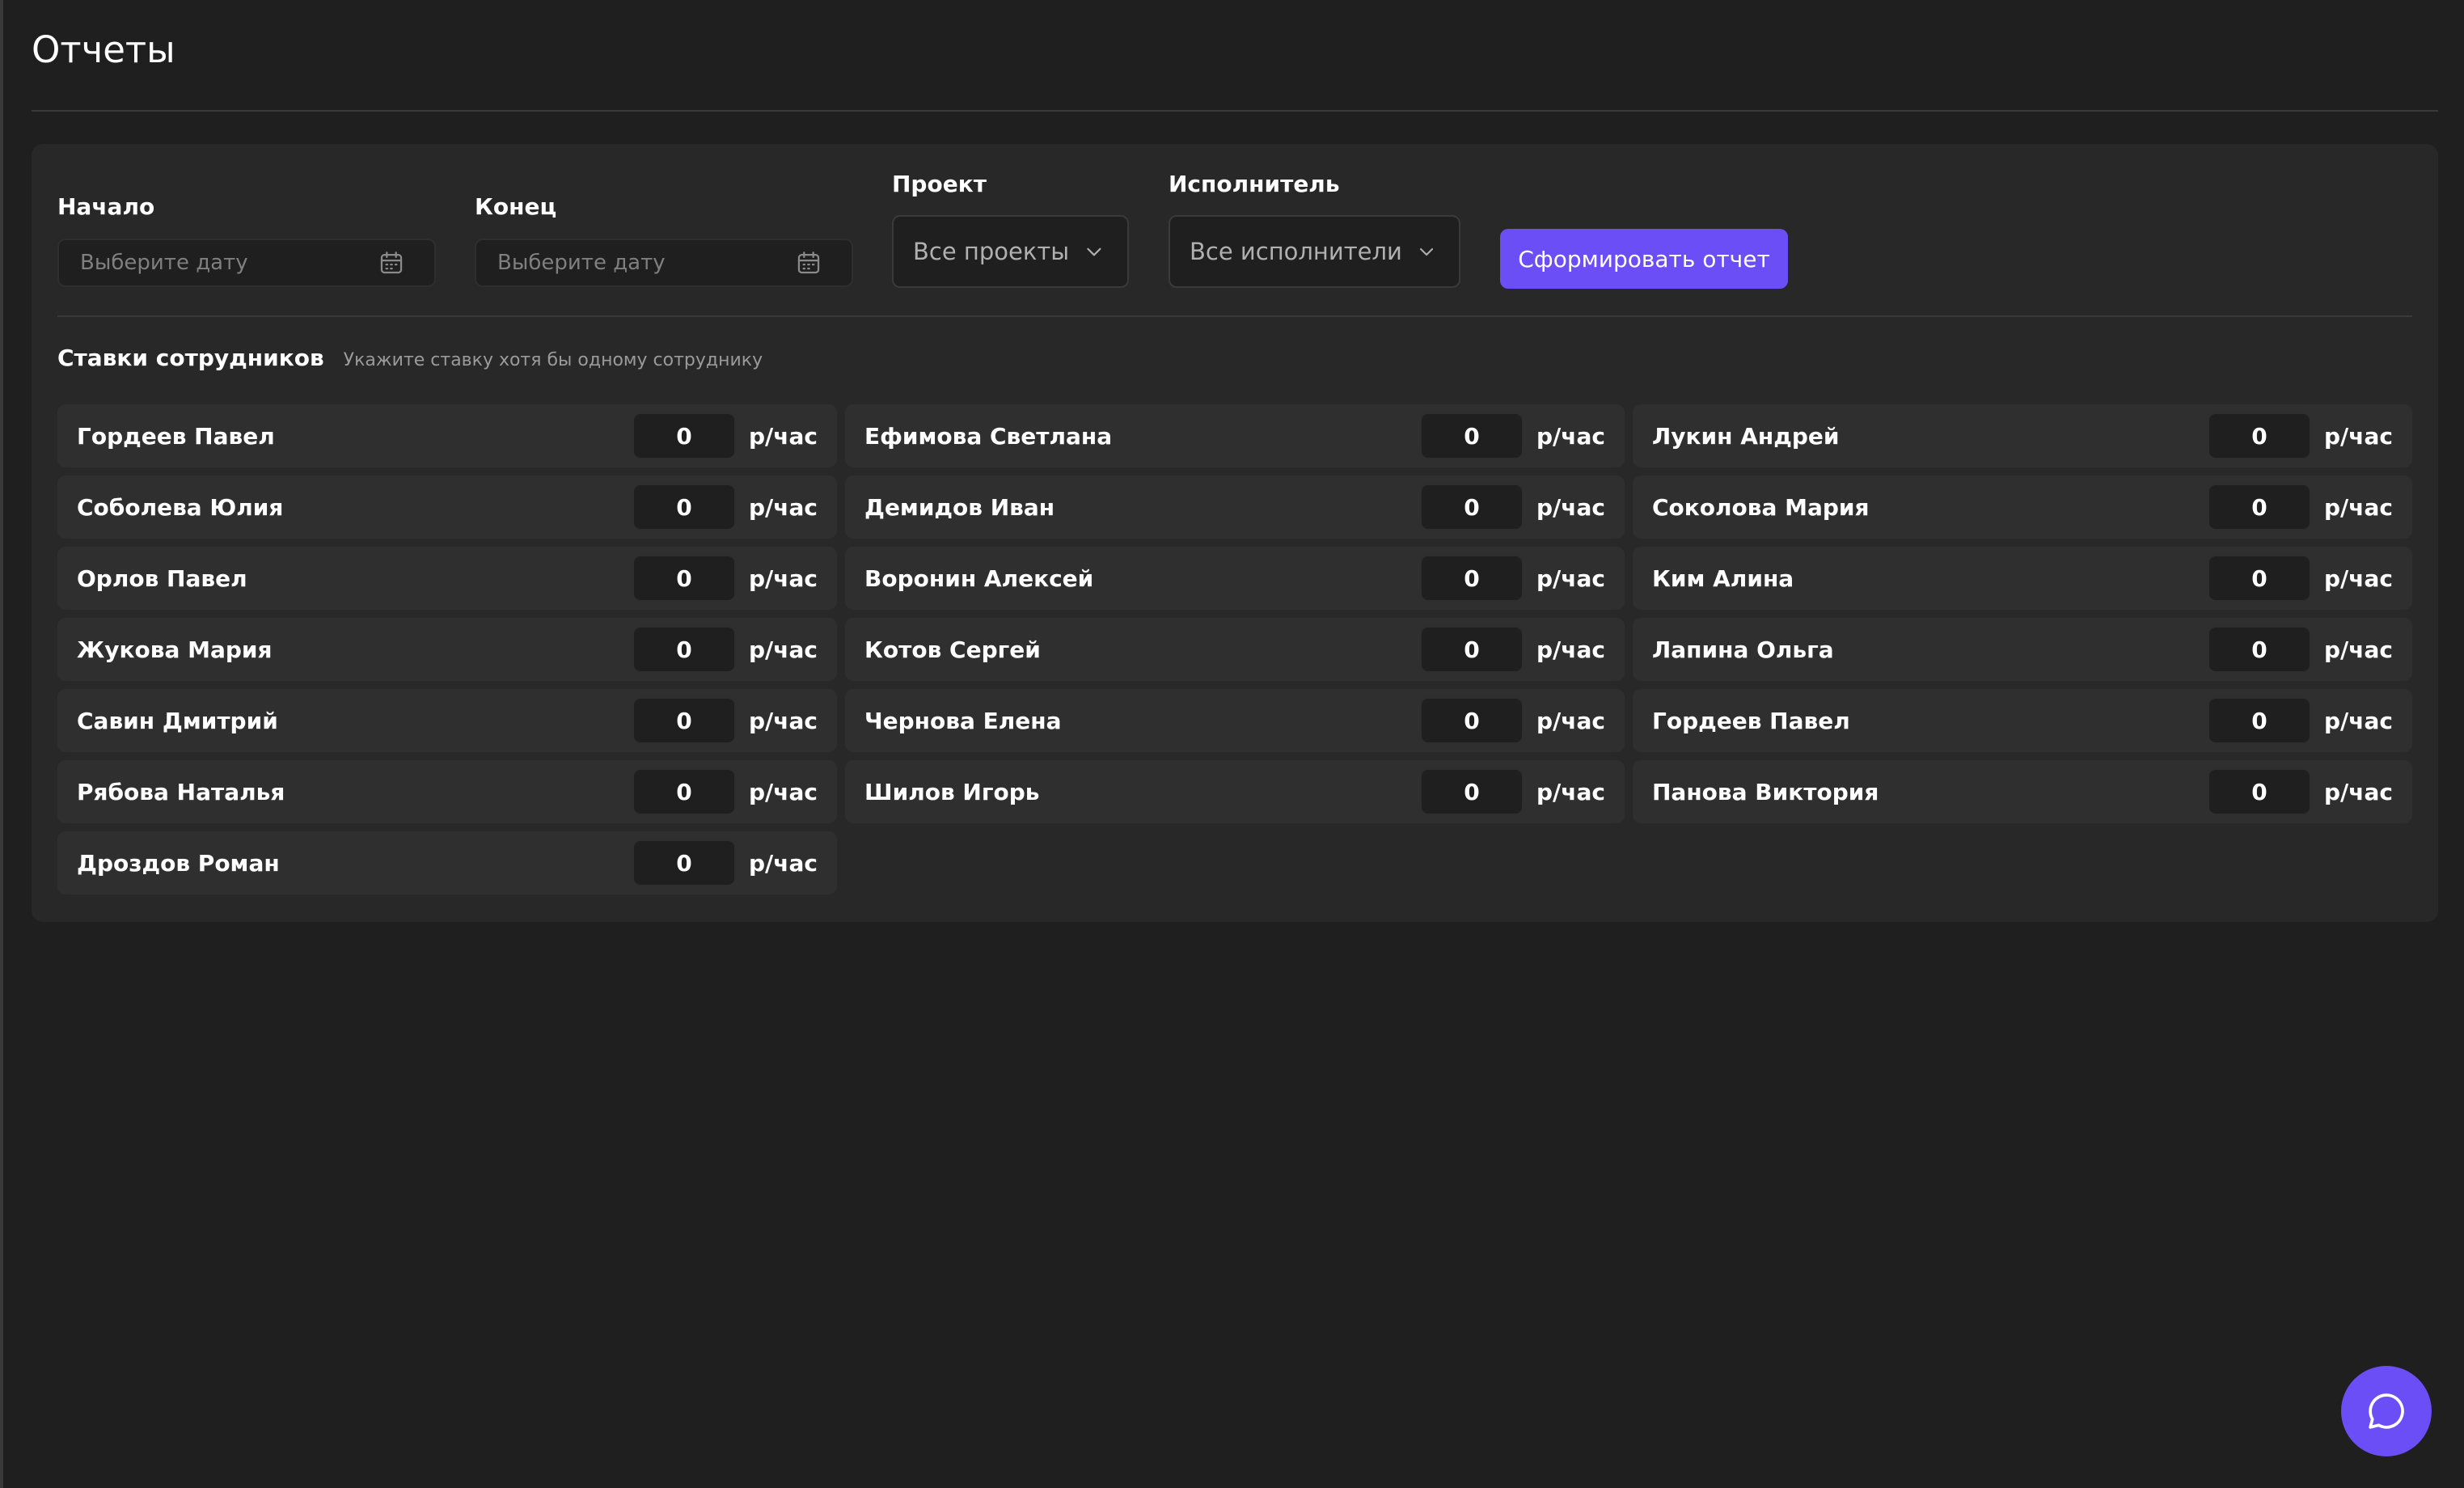  What do you see at coordinates (447, 791) in the screenshot?
I see `employee-rate-row: Рябова Наталья р/час` at bounding box center [447, 791].